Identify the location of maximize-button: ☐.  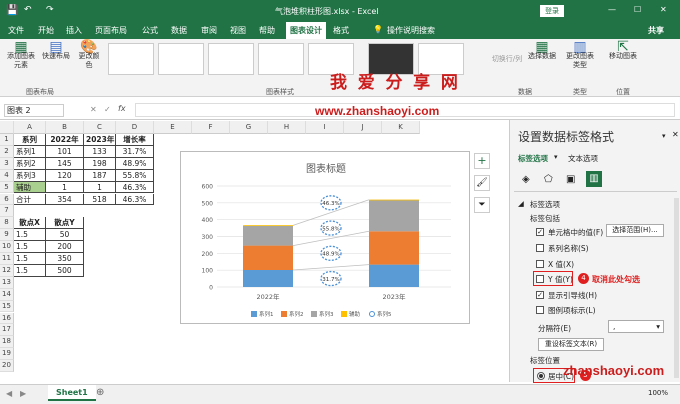
(637, 9).